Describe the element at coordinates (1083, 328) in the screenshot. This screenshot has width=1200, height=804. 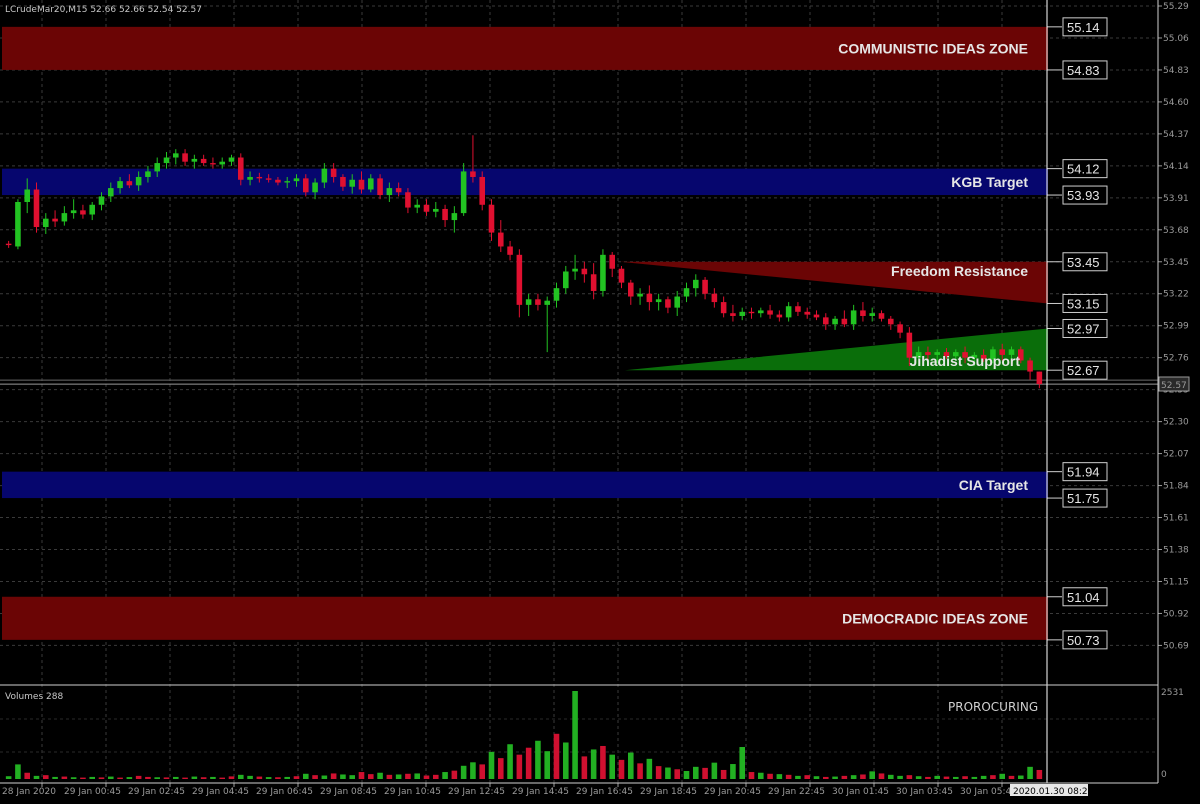
I see `support-upper-label: 52.97` at that location.